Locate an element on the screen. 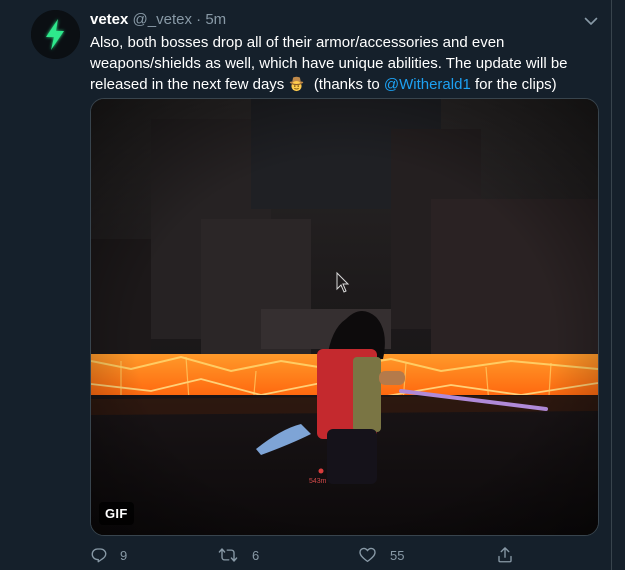 The width and height of the screenshot is (625, 570). timestamp: 5m is located at coordinates (215, 19).